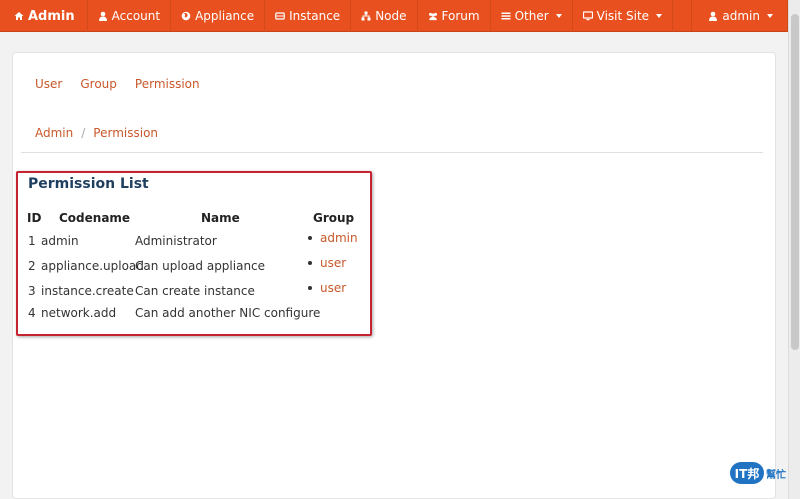 The image size is (800, 499). What do you see at coordinates (776, 475) in the screenshot?
I see `watermark-text: 幫忙` at bounding box center [776, 475].